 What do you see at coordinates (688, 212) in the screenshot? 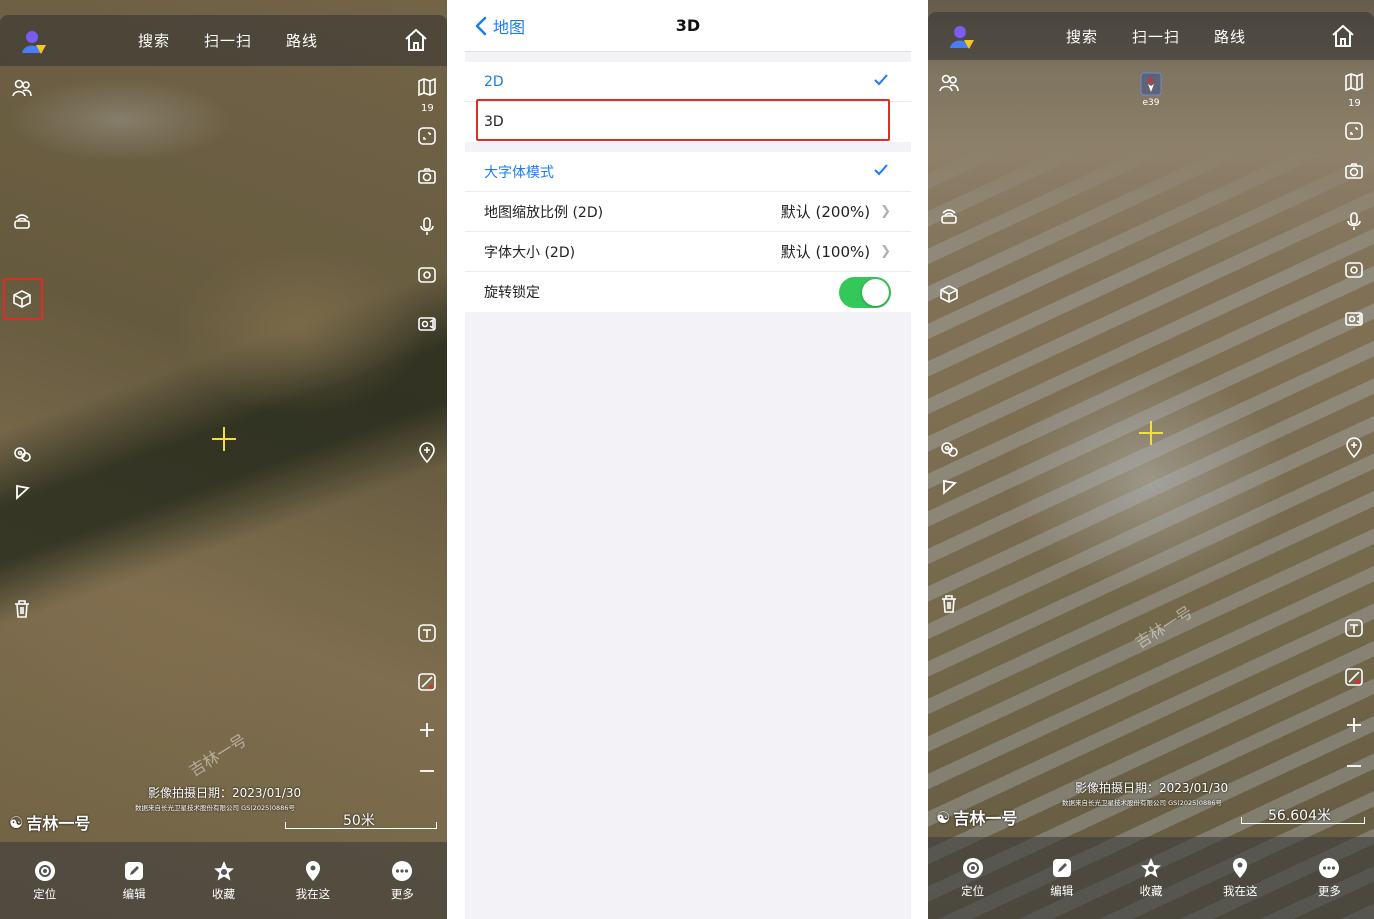
I see `map-scale-row: 地图缩放比例 (2D) 默认 (200%) ❯` at bounding box center [688, 212].